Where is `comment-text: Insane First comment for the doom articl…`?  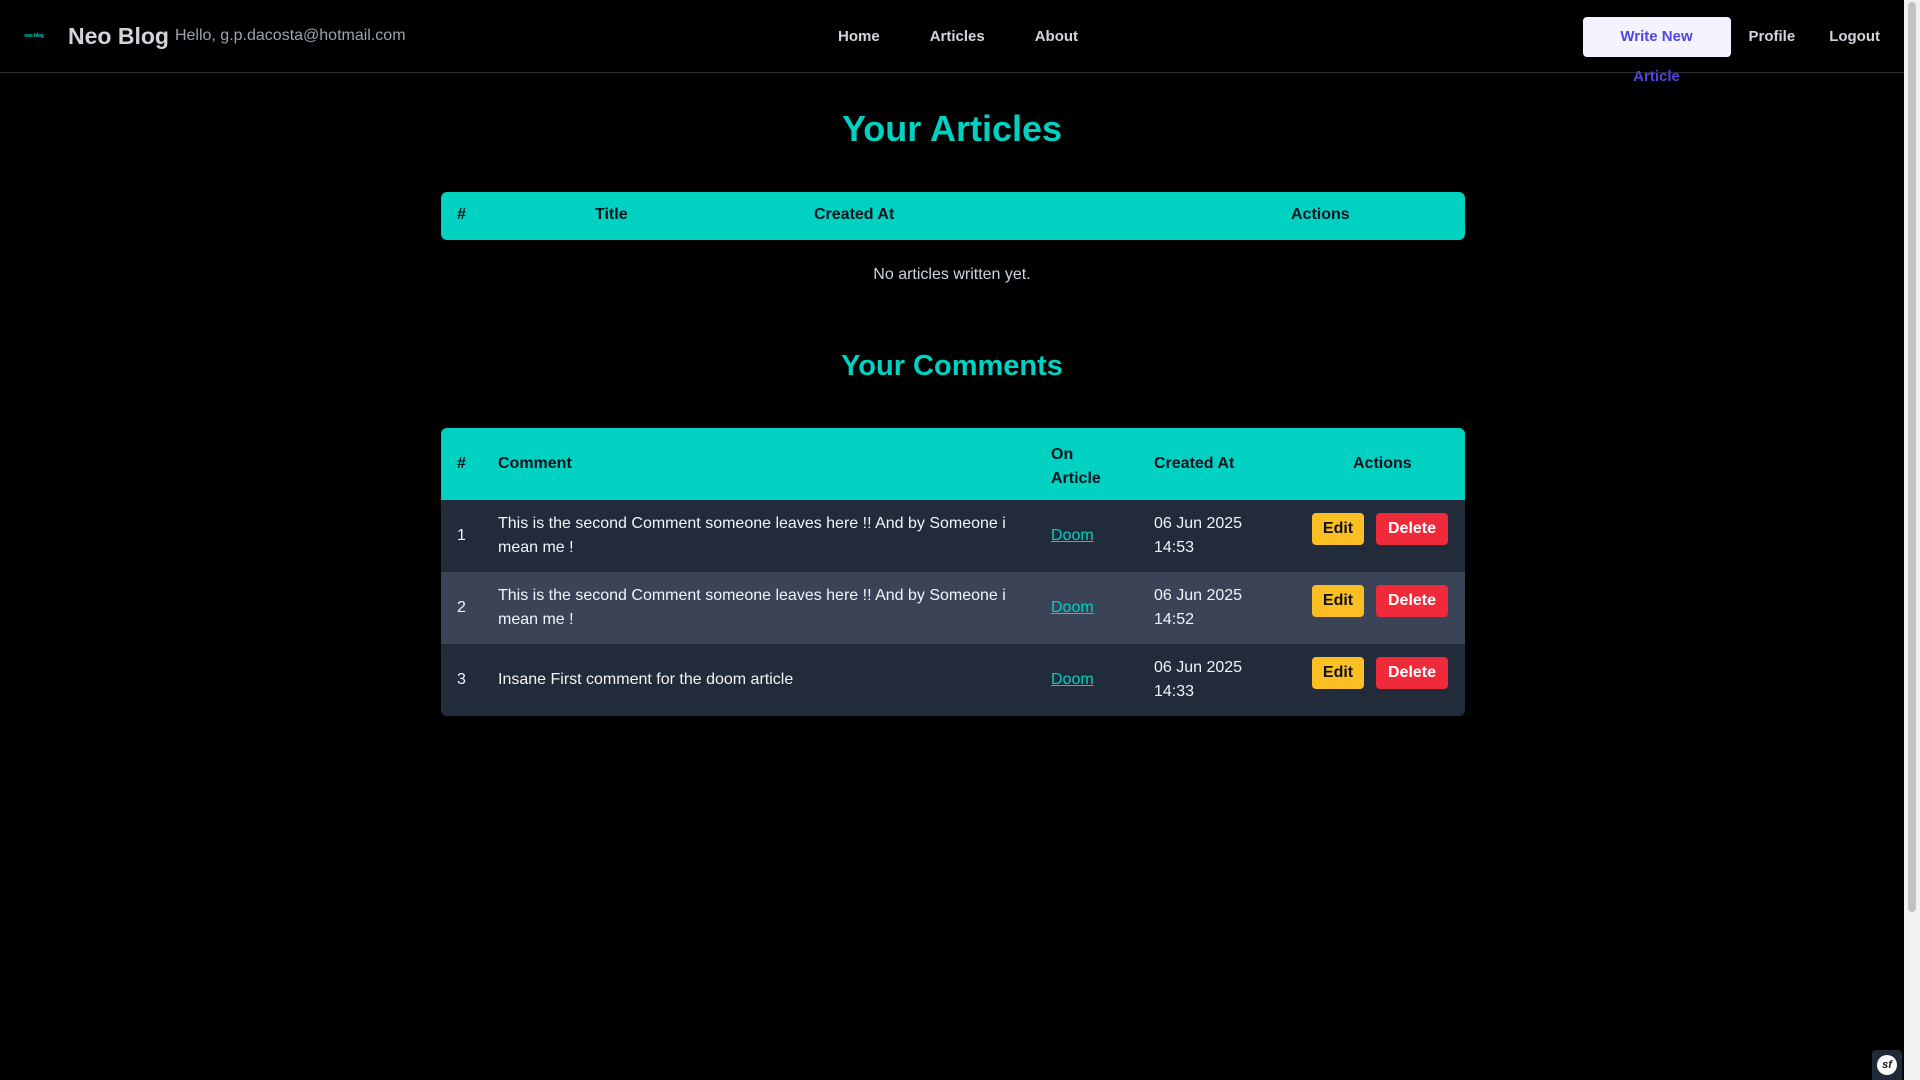
comment-text: Insane First comment for the doom articl… is located at coordinates (646, 679).